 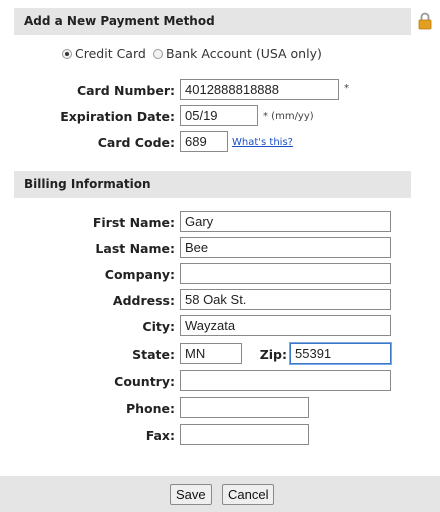 I want to click on card-number-required-mark: *, so click(x=346, y=88).